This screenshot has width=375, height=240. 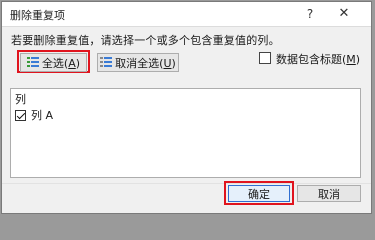 I want to click on cancel-label: 取消, so click(x=329, y=194).